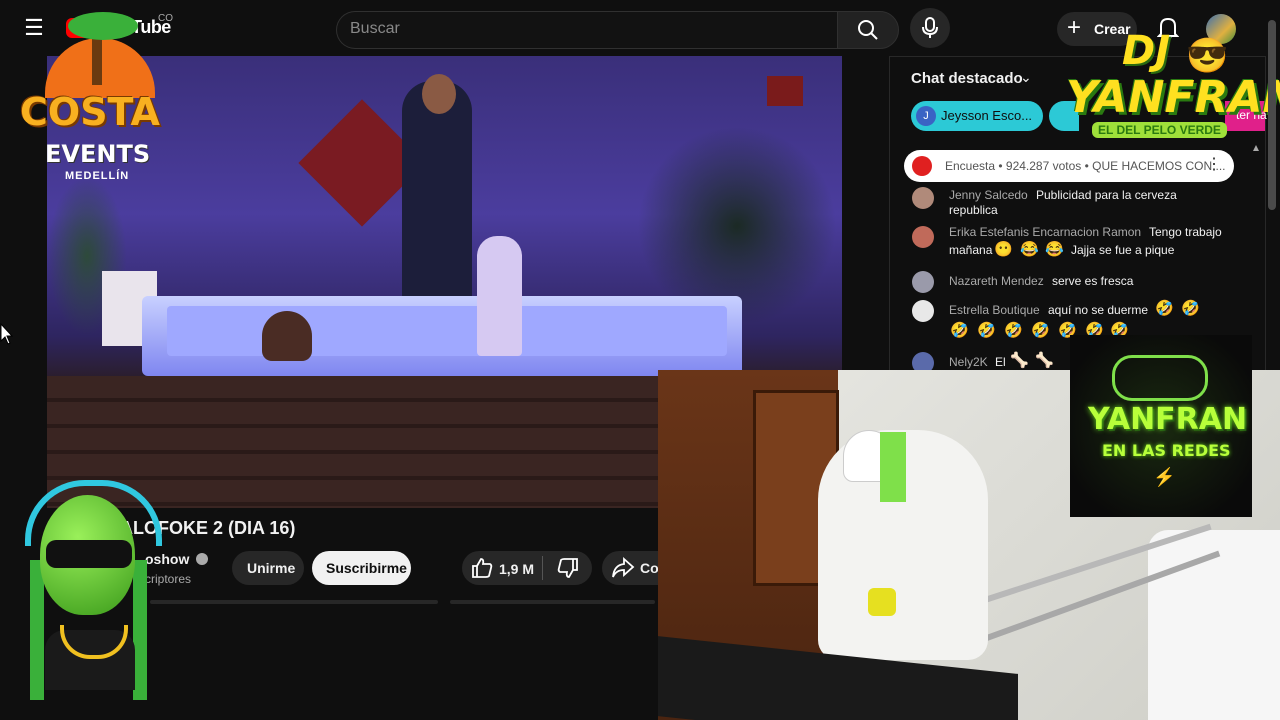  Describe the element at coordinates (1093, 281) in the screenshot. I see `chat-message: serve es fresca` at that location.